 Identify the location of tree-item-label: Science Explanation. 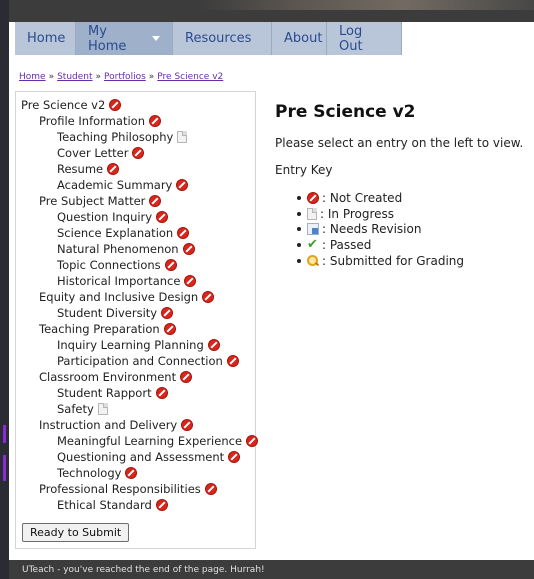
(115, 233).